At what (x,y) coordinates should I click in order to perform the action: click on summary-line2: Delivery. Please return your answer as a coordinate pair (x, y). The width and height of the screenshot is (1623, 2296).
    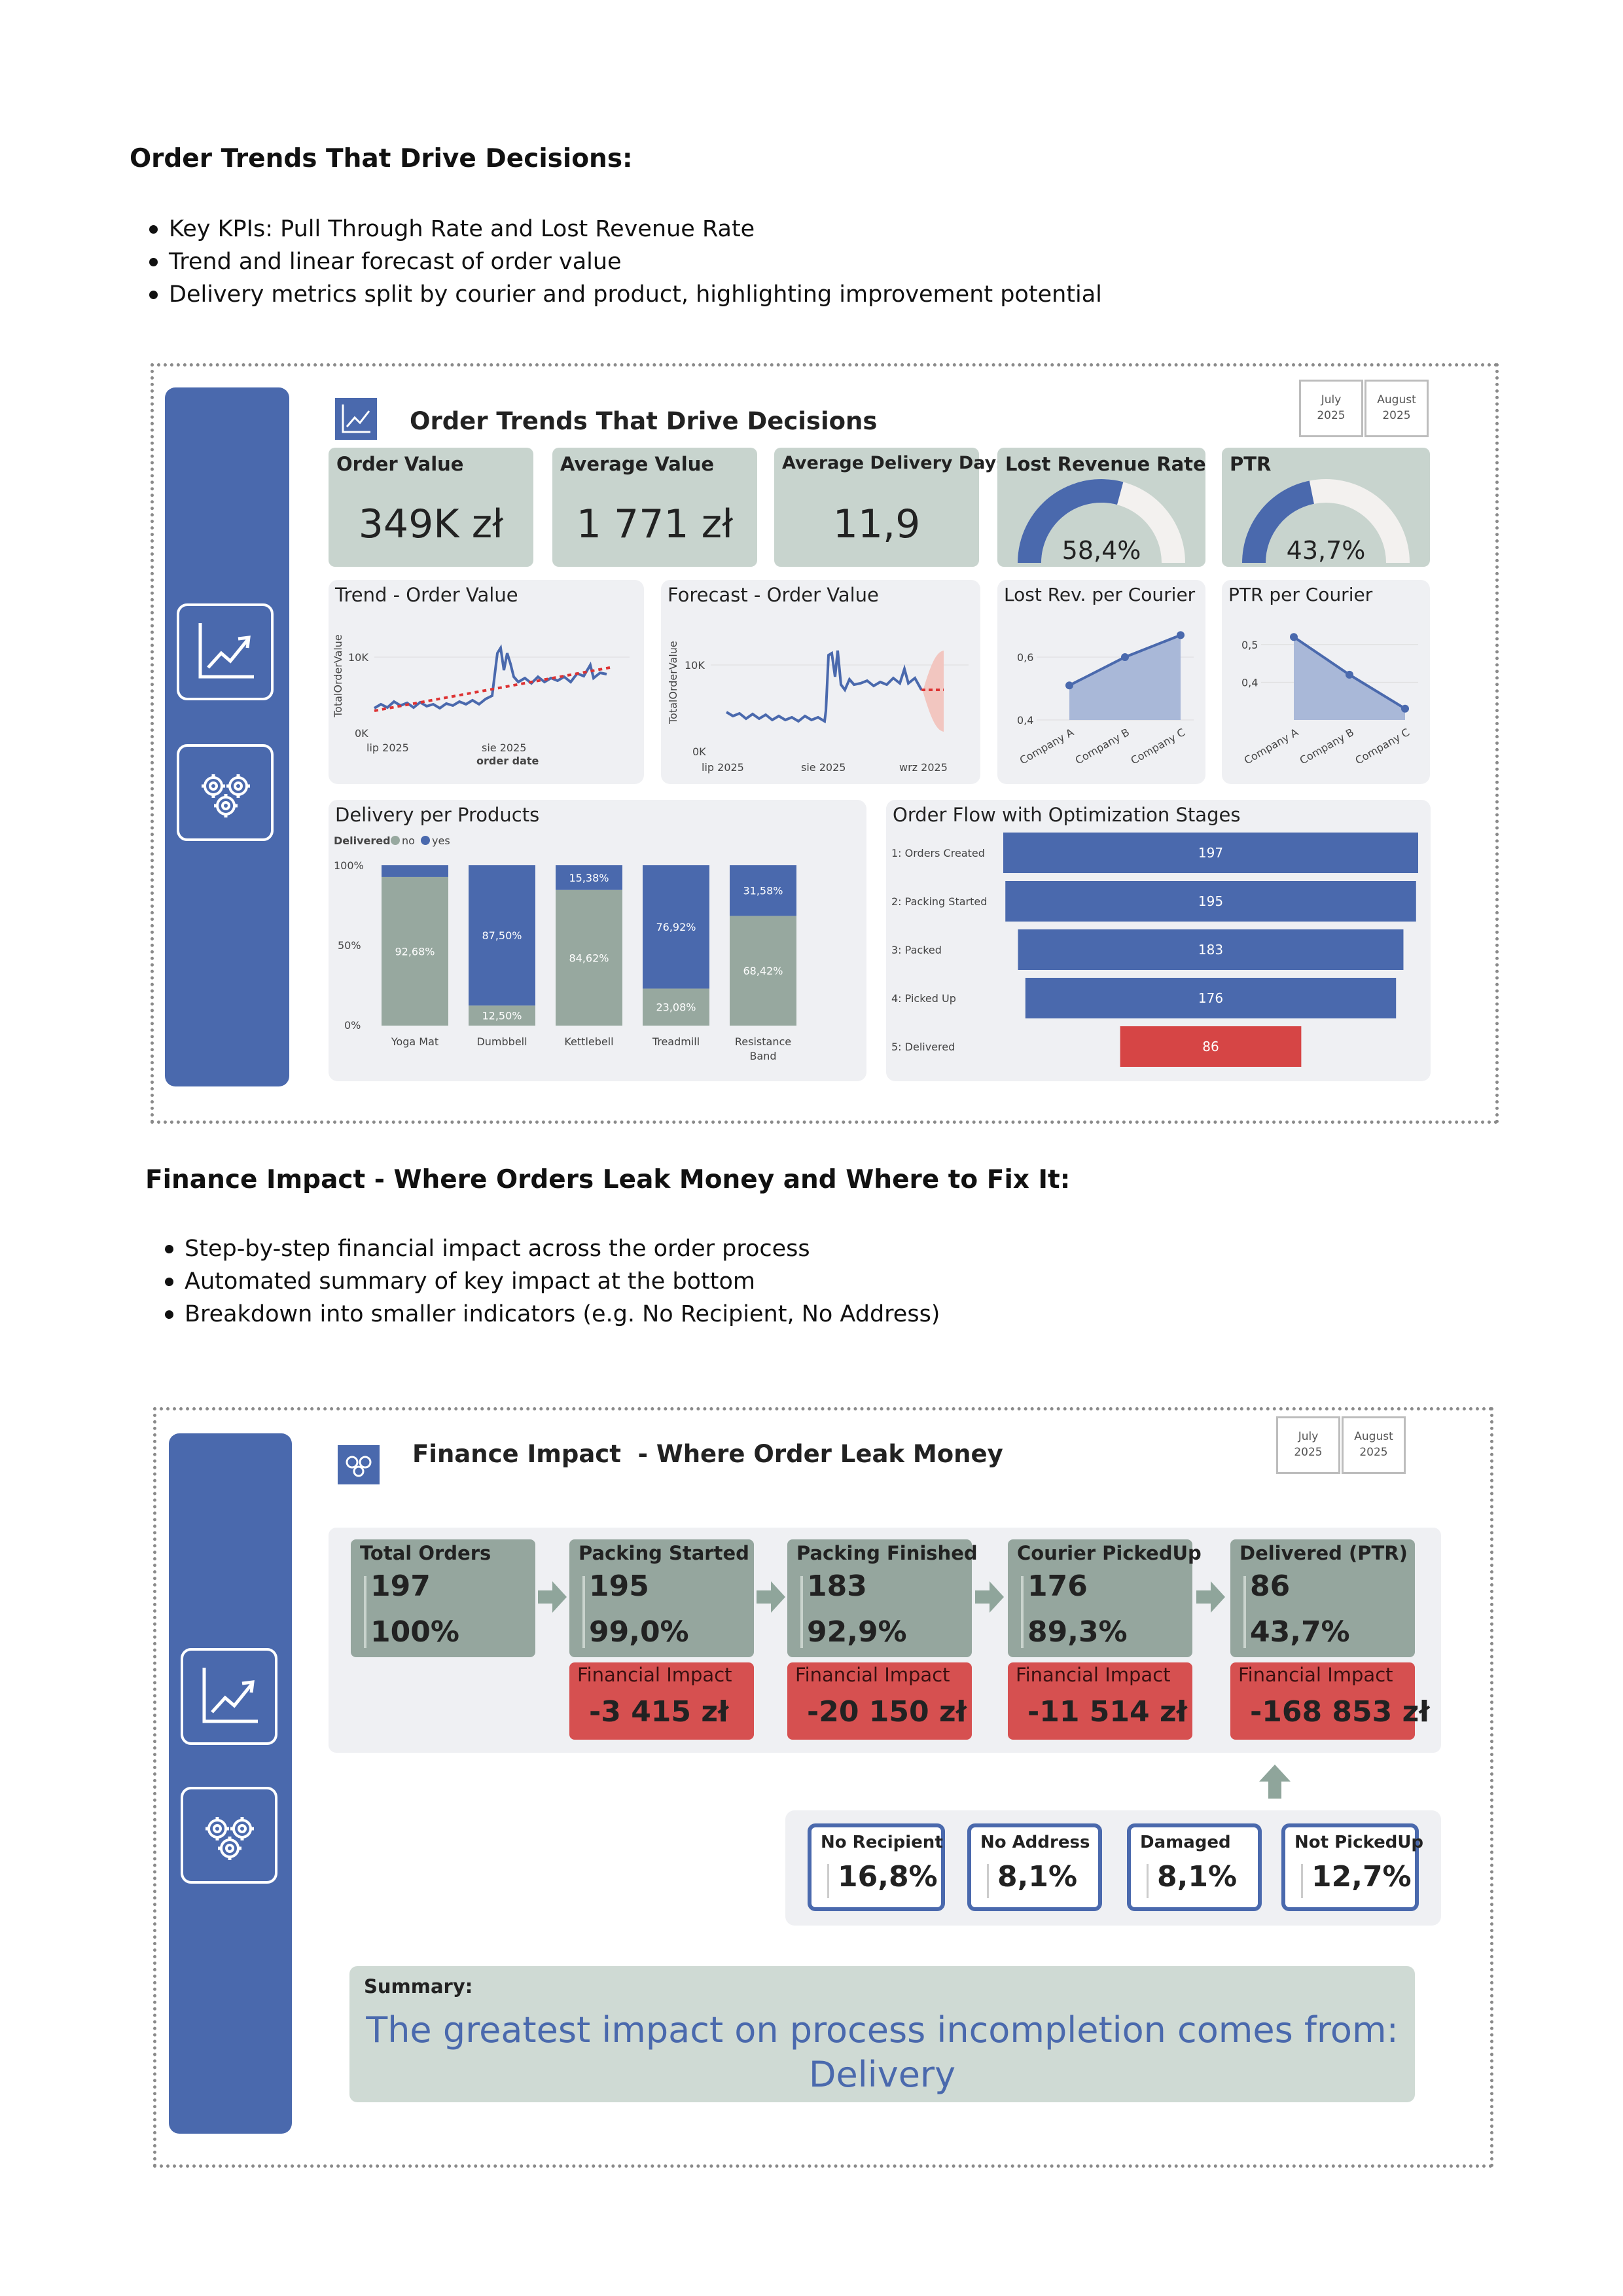
    Looking at the image, I should click on (882, 2074).